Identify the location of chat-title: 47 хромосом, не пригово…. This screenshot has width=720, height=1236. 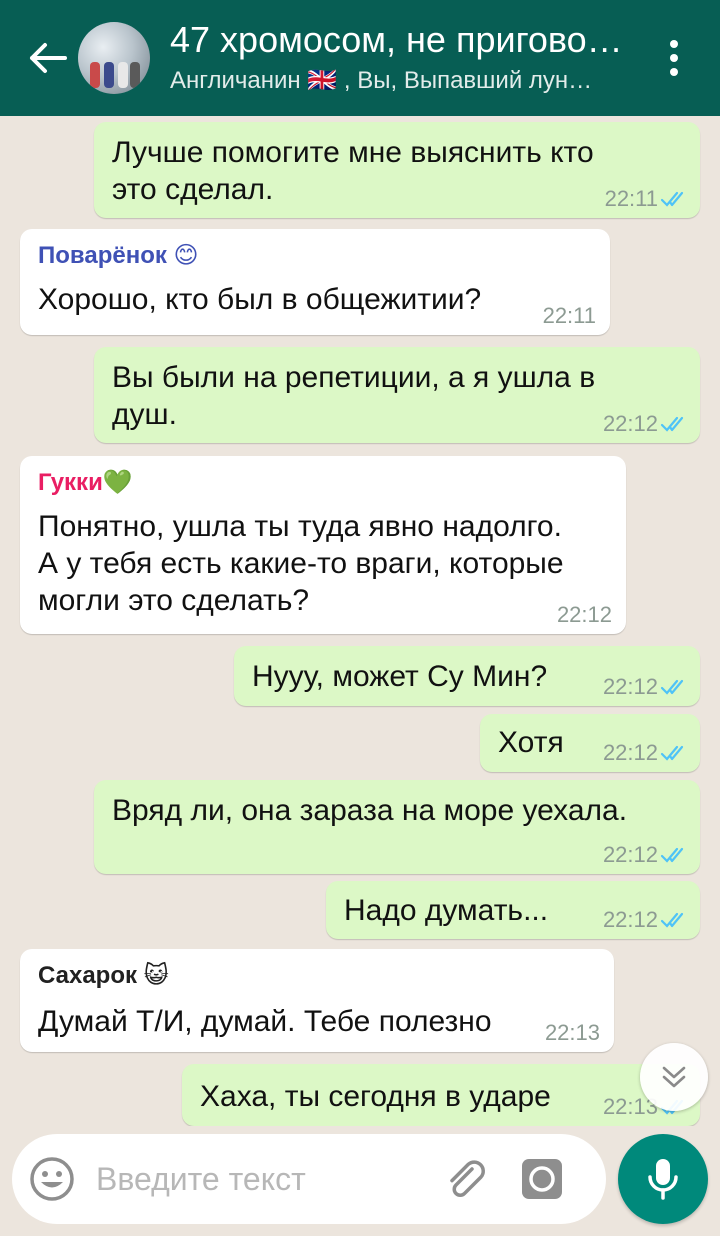
(396, 39).